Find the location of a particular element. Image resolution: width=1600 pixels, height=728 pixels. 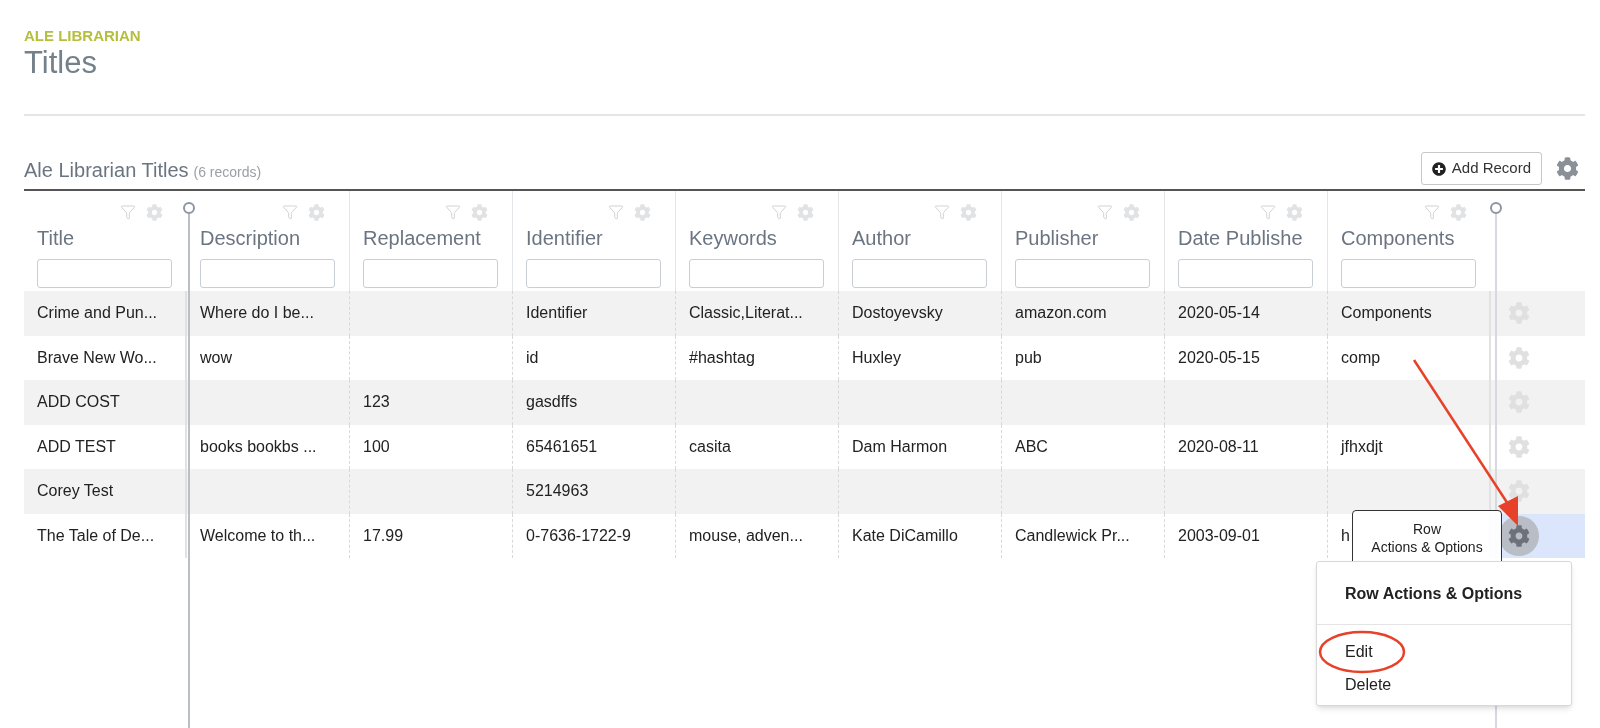

menu-item: Edit is located at coordinates (1359, 651).